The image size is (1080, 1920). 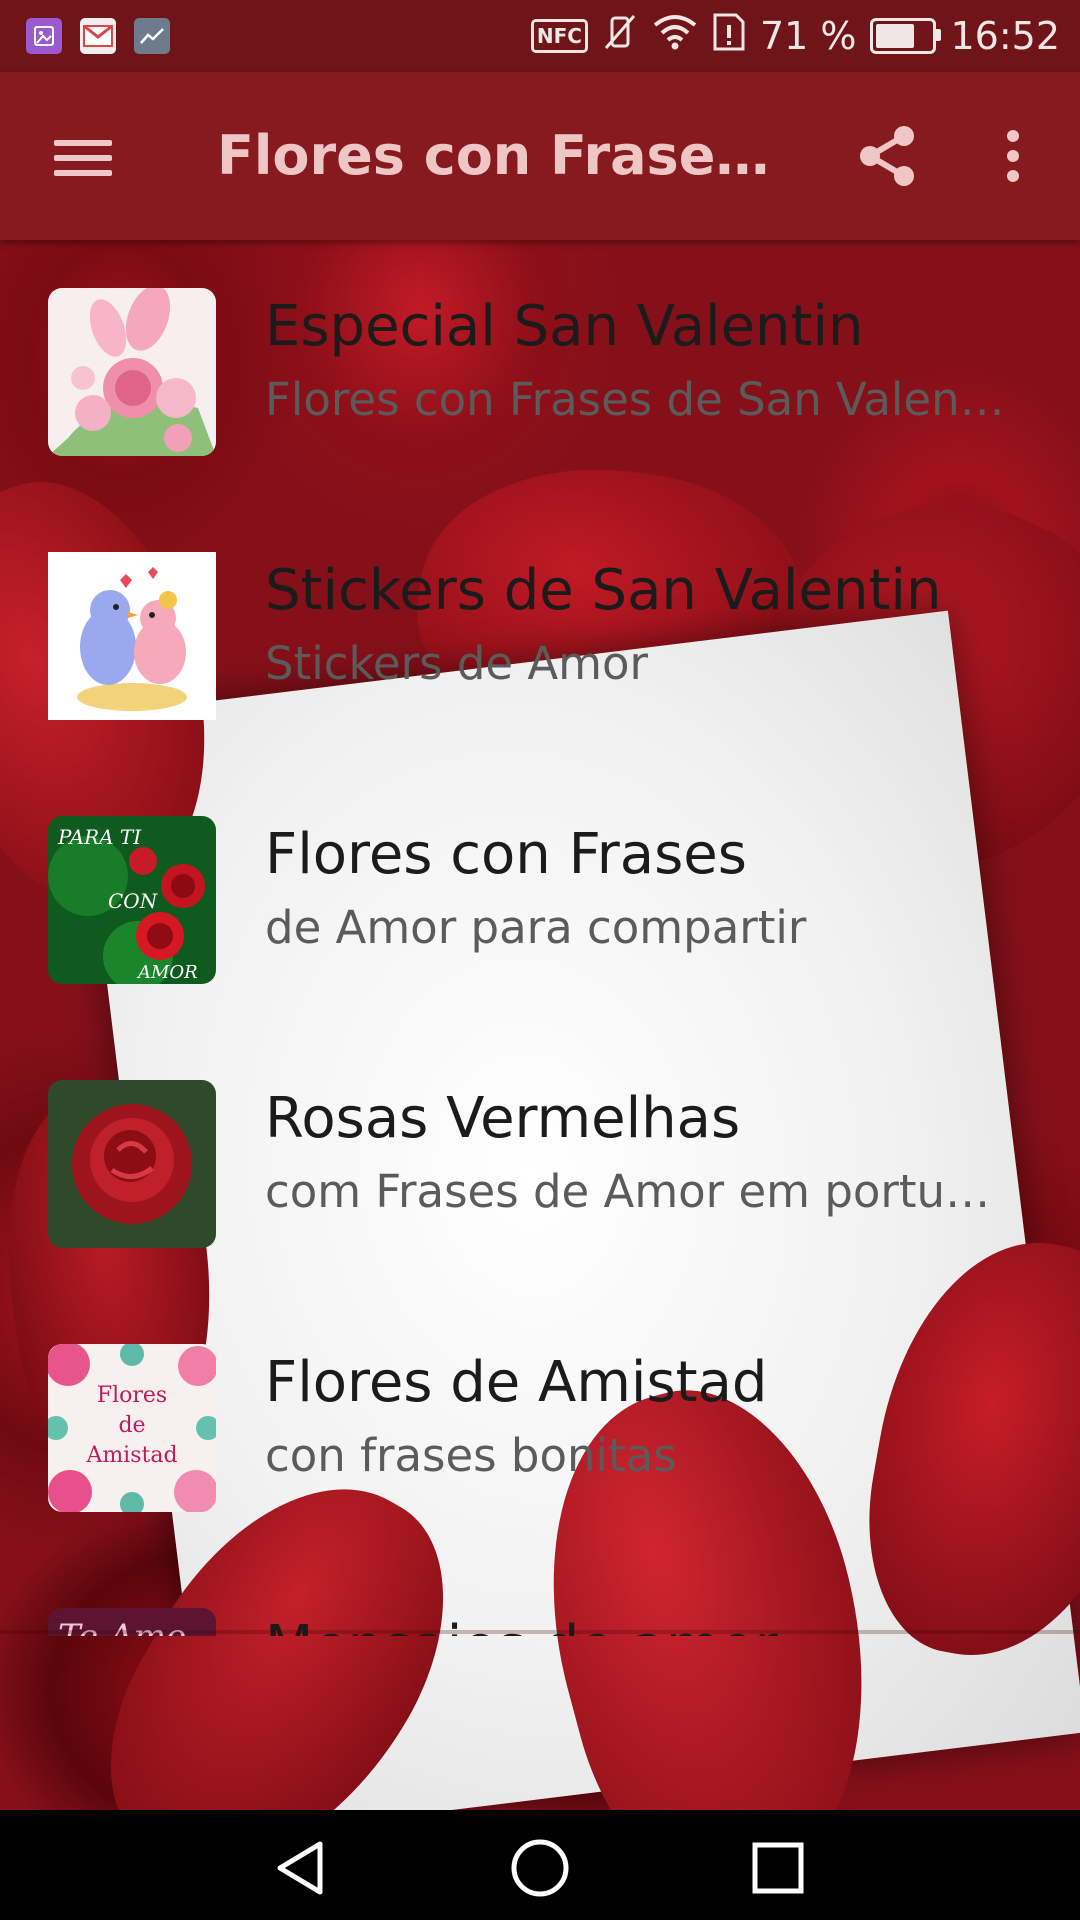 What do you see at coordinates (132, 372) in the screenshot?
I see `pink-roses-thumb` at bounding box center [132, 372].